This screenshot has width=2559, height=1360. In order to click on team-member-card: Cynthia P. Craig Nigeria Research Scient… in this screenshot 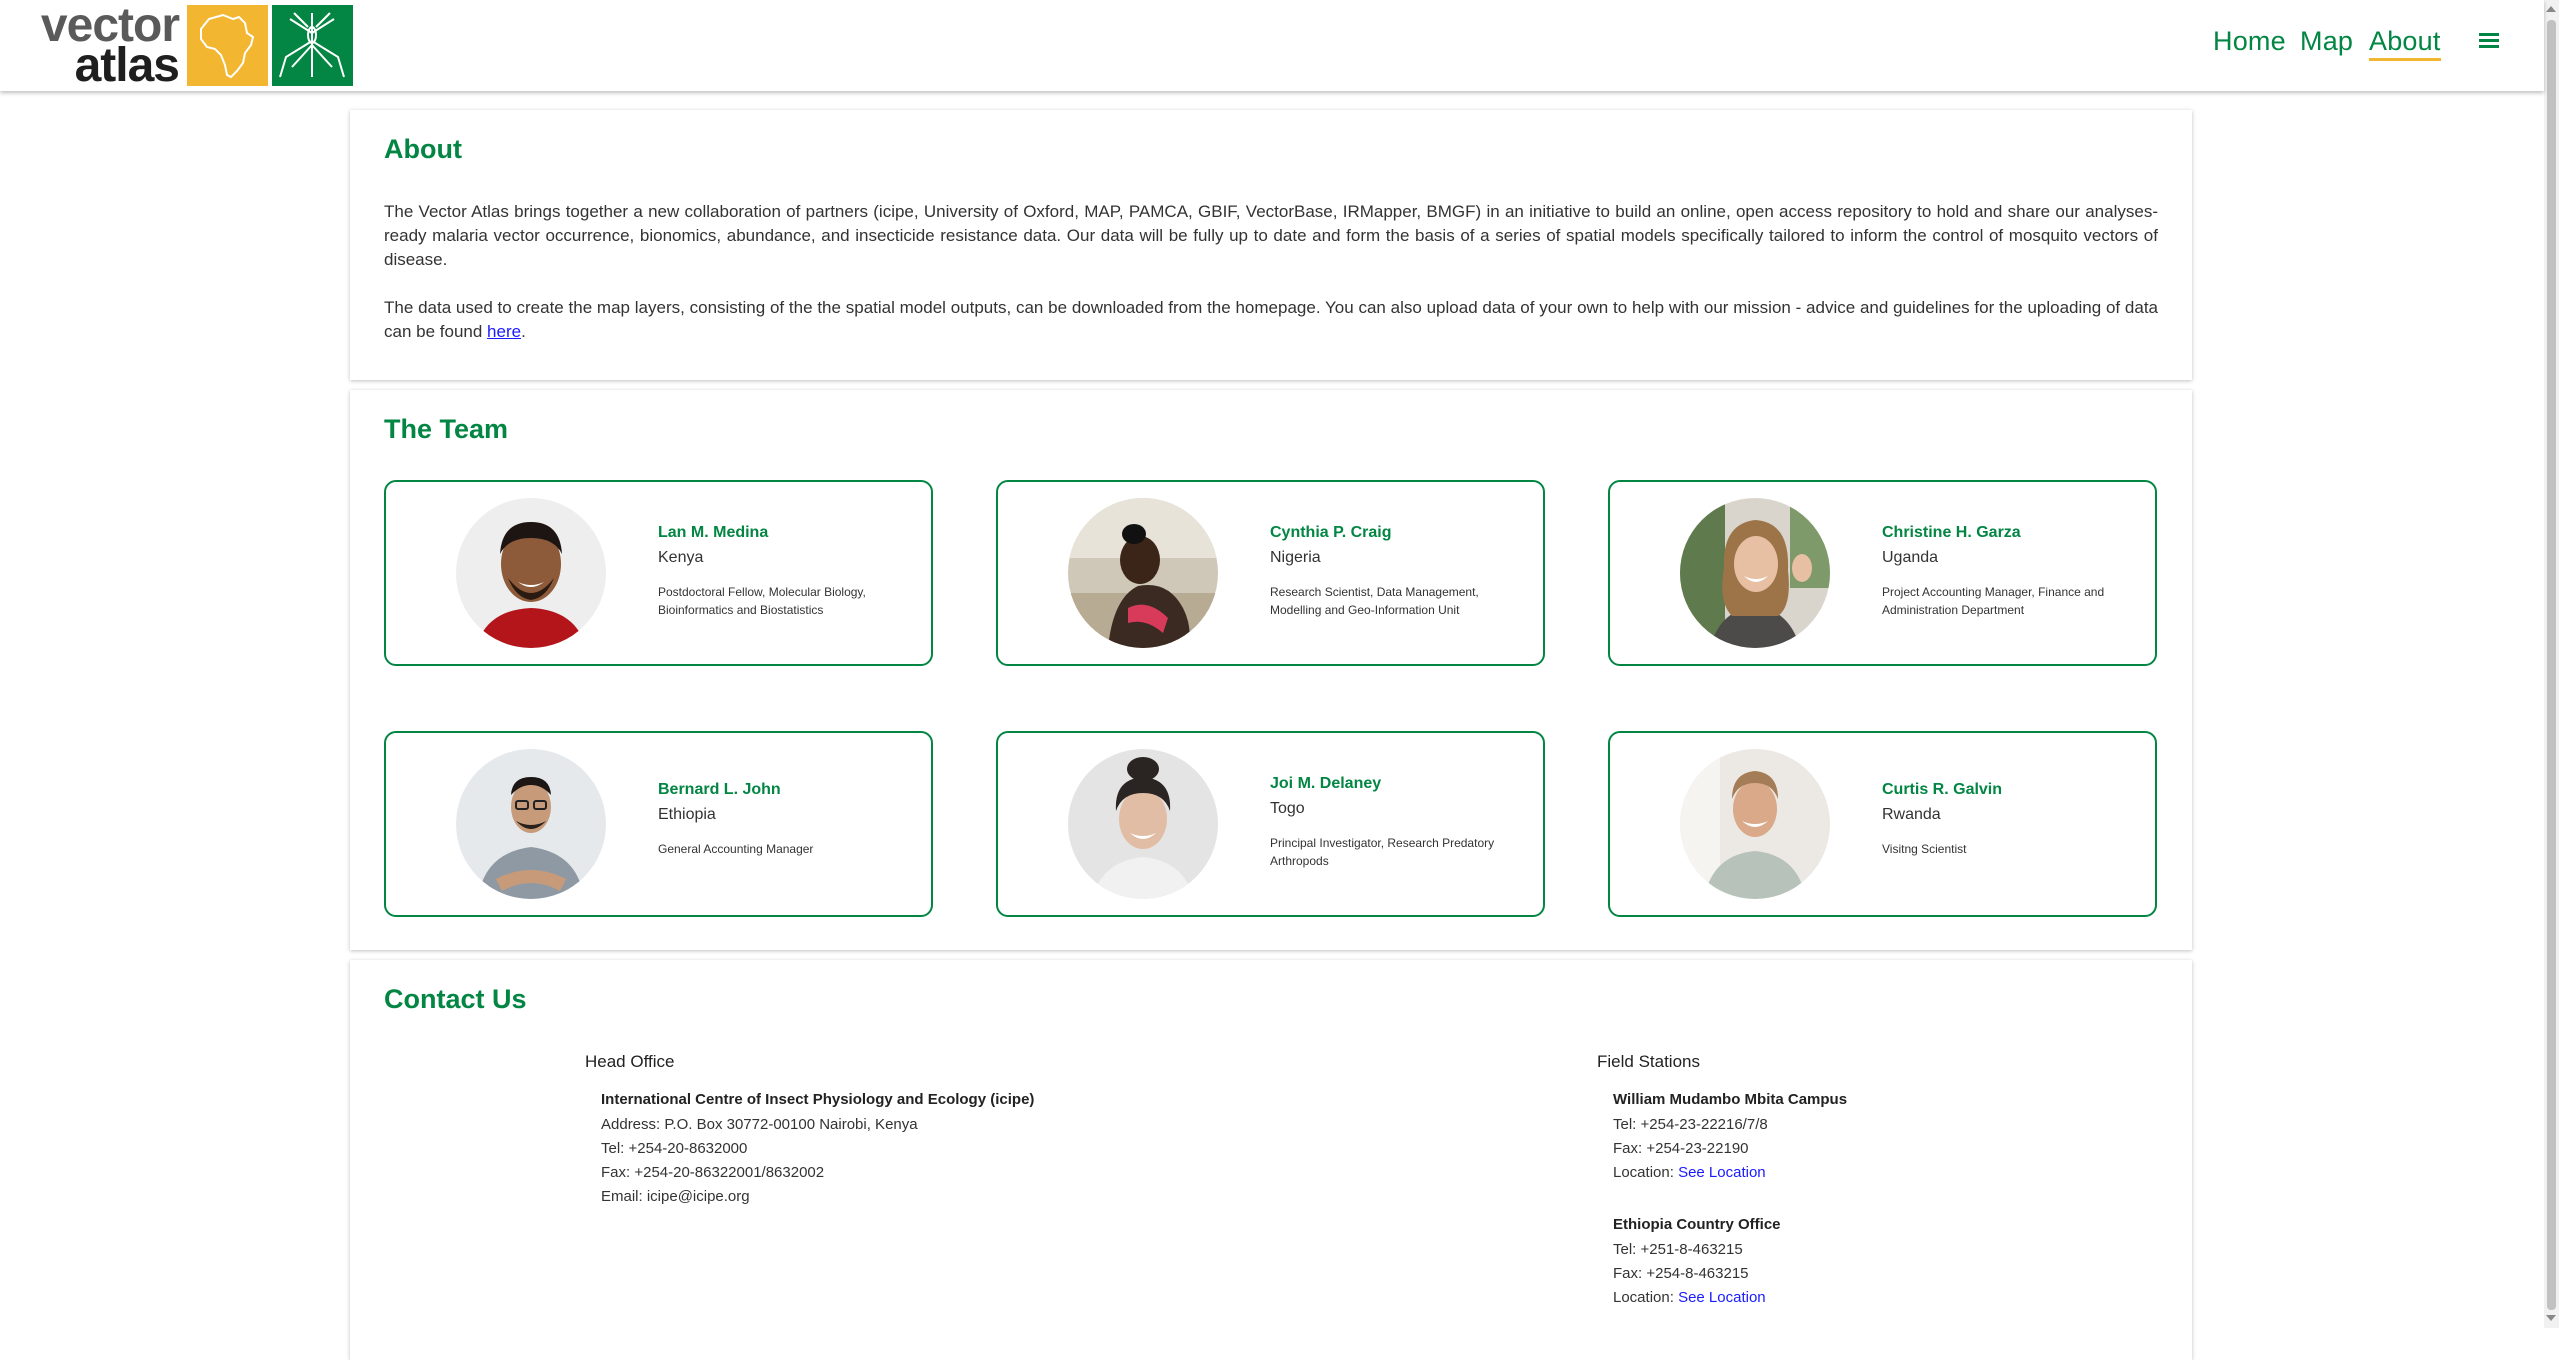, I will do `click(1270, 573)`.